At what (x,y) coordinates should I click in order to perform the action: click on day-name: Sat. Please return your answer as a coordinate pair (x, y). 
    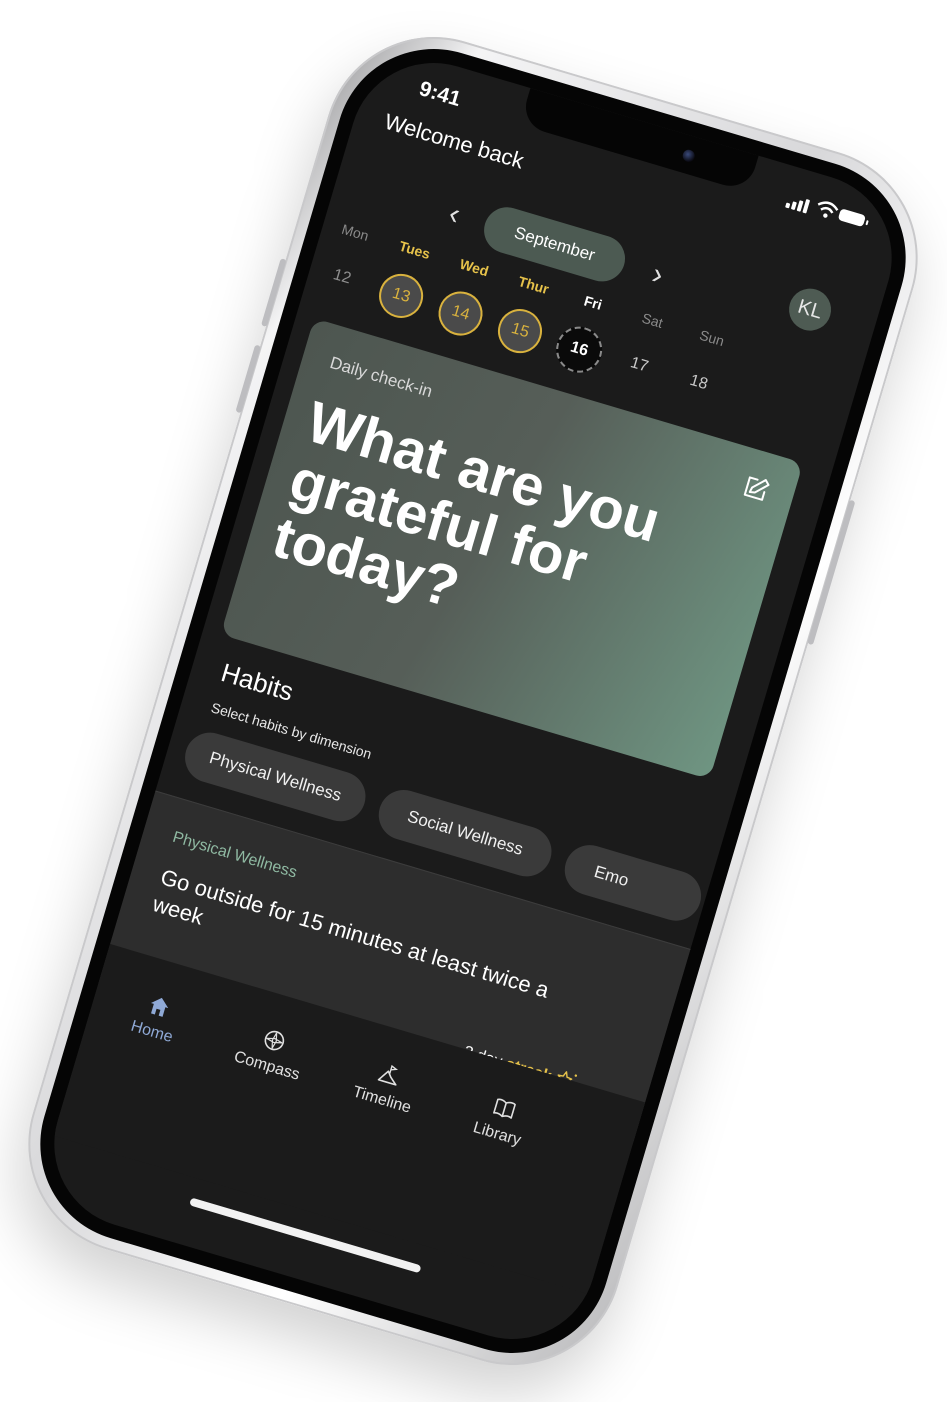
    Looking at the image, I should click on (652, 320).